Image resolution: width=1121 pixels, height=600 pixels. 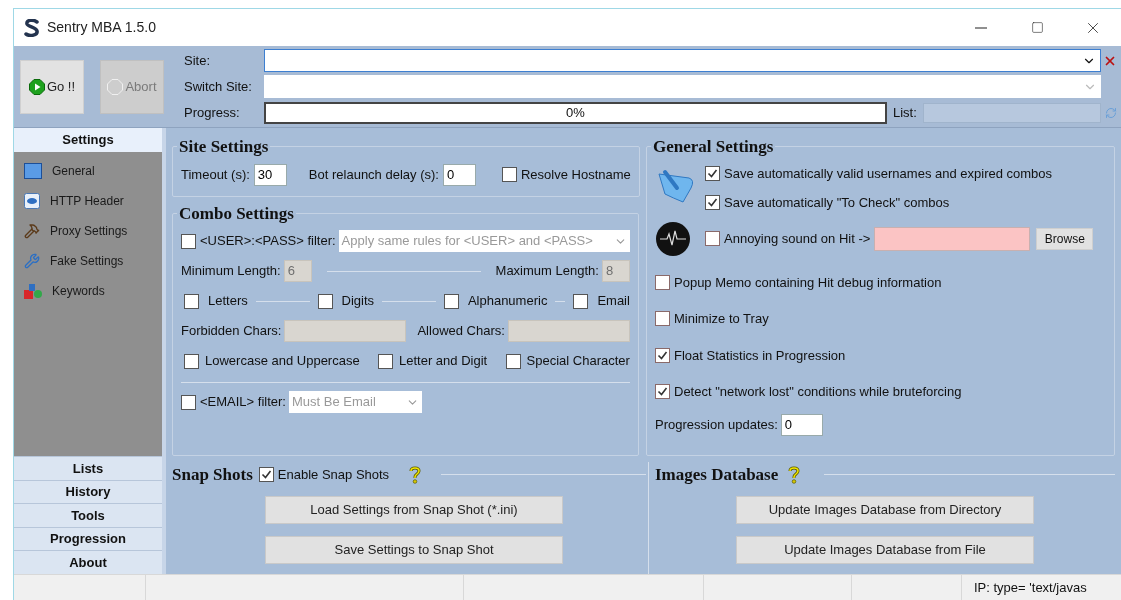 I want to click on sidebar-header: Settings, so click(x=88, y=140).